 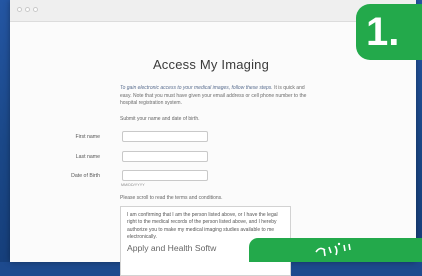 What do you see at coordinates (35, 9) in the screenshot?
I see `zoom-window-dot-icon` at bounding box center [35, 9].